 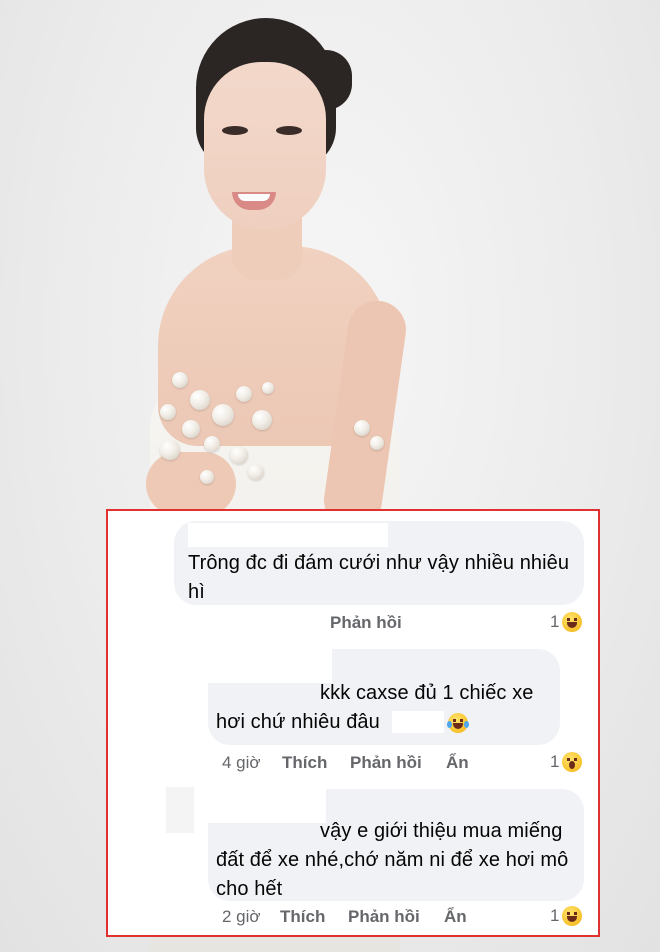 What do you see at coordinates (289, 130) in the screenshot?
I see `right-eye` at bounding box center [289, 130].